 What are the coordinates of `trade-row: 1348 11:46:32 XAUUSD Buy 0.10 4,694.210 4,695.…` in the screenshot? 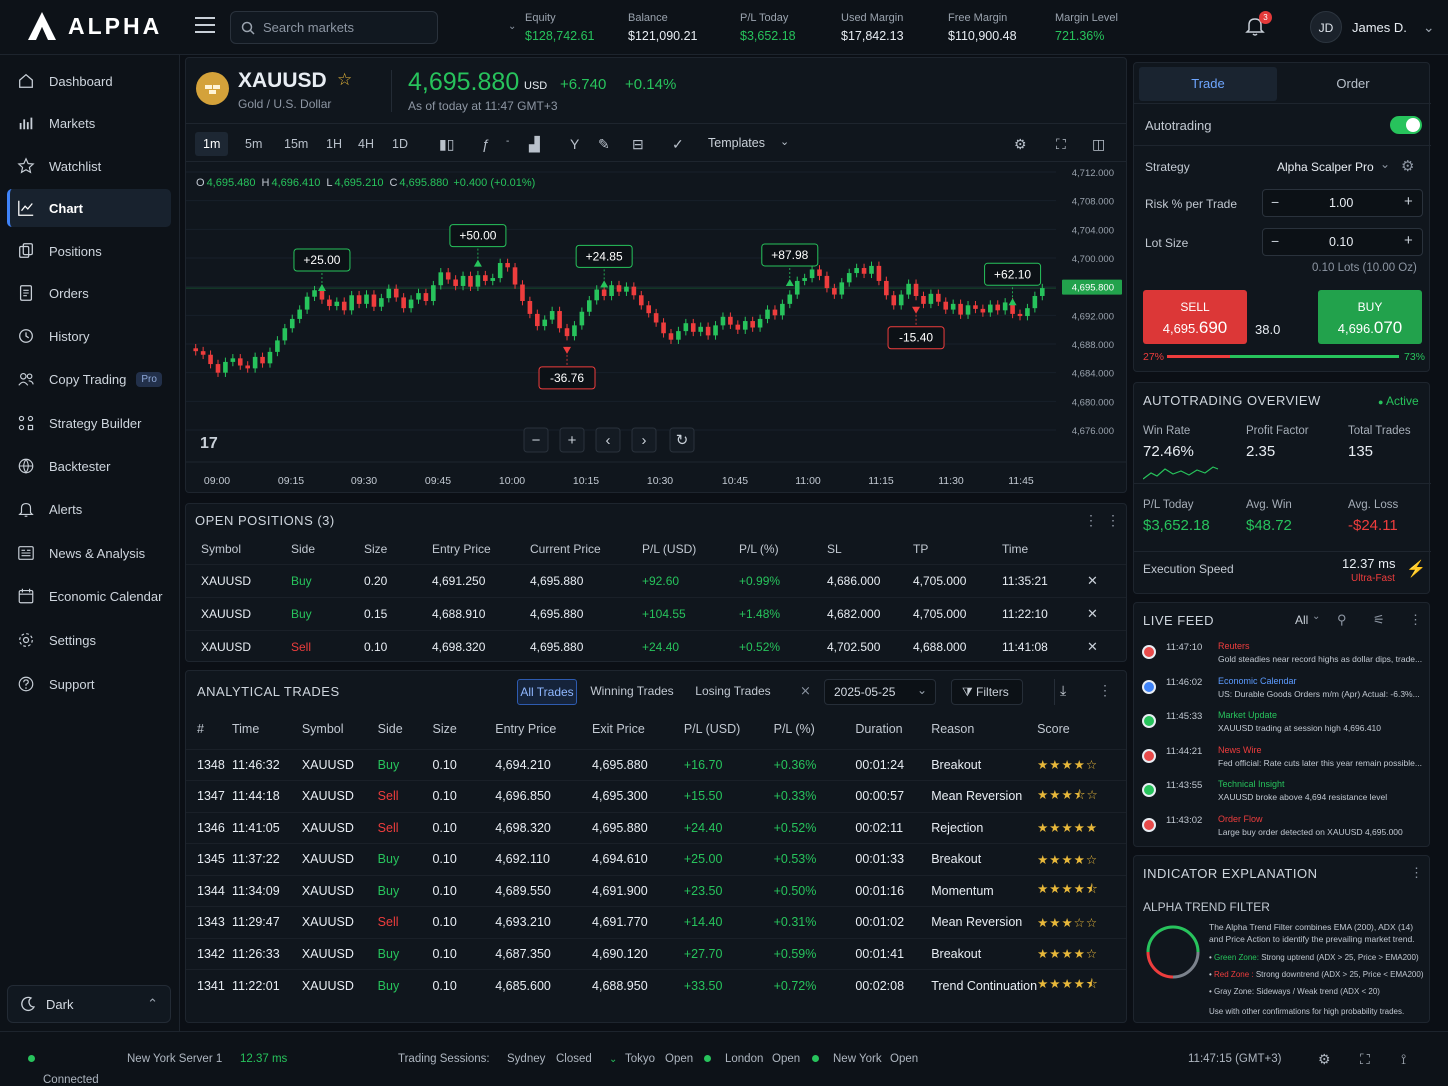 It's located at (656, 764).